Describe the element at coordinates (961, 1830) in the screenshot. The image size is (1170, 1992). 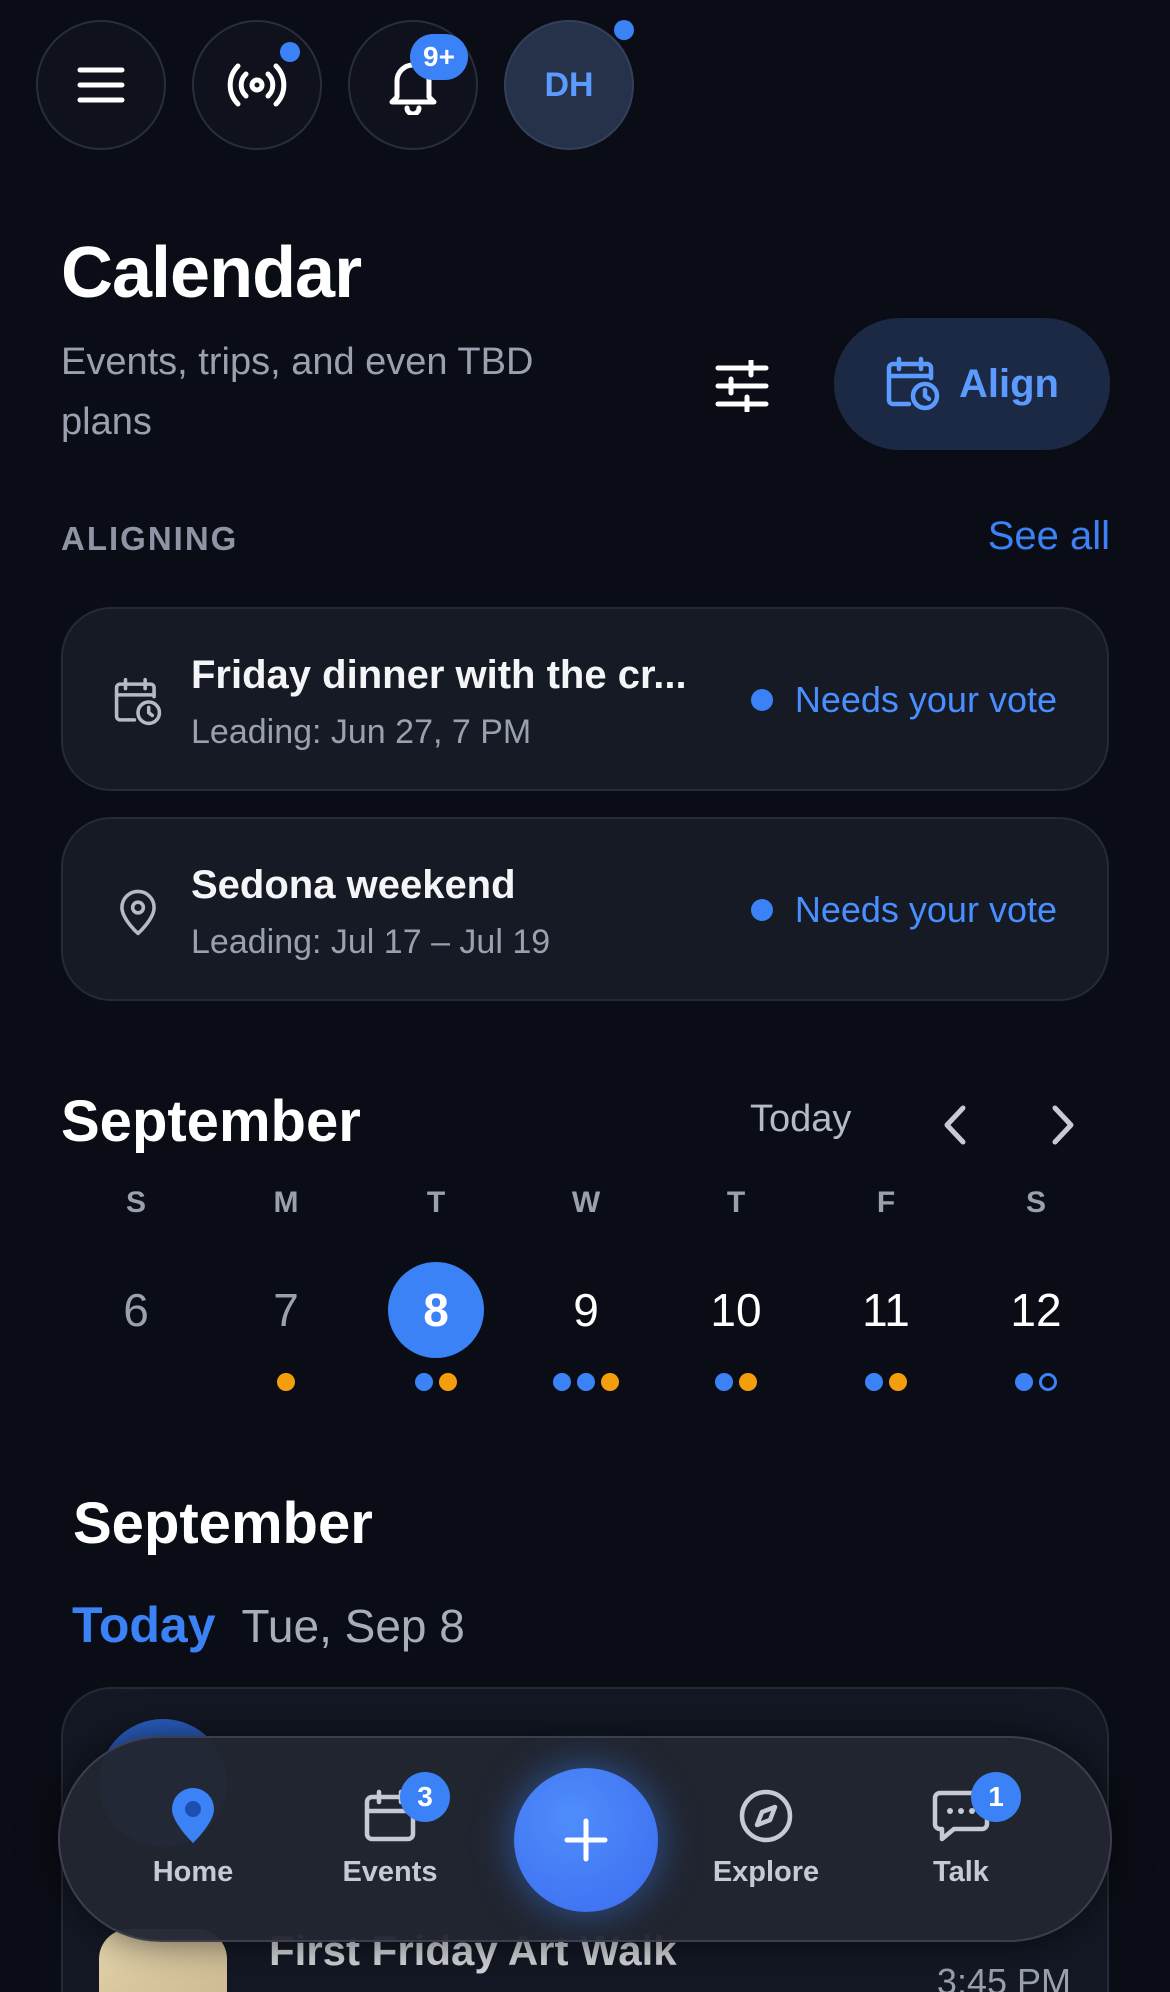
I see `nav-talk: 1 Talk` at that location.